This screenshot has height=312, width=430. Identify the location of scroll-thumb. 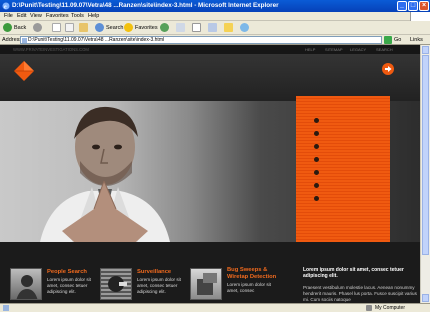
(425, 155).